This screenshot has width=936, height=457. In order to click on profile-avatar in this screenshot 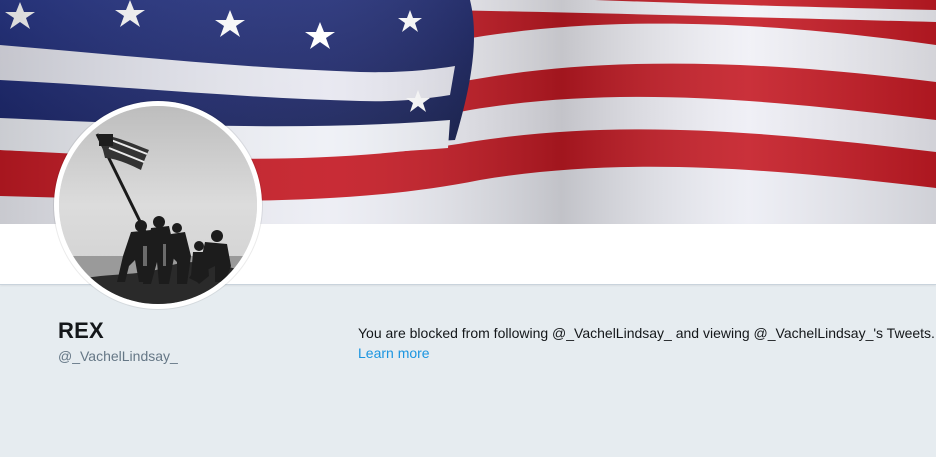, I will do `click(158, 205)`.